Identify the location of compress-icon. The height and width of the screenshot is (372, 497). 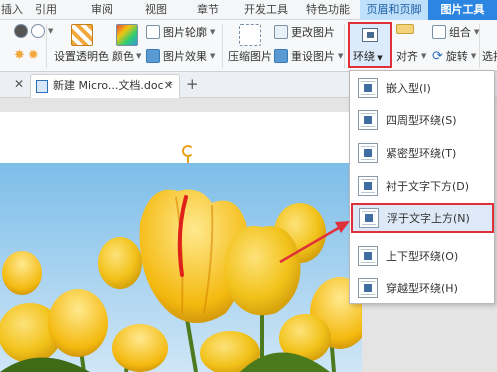
(250, 35).